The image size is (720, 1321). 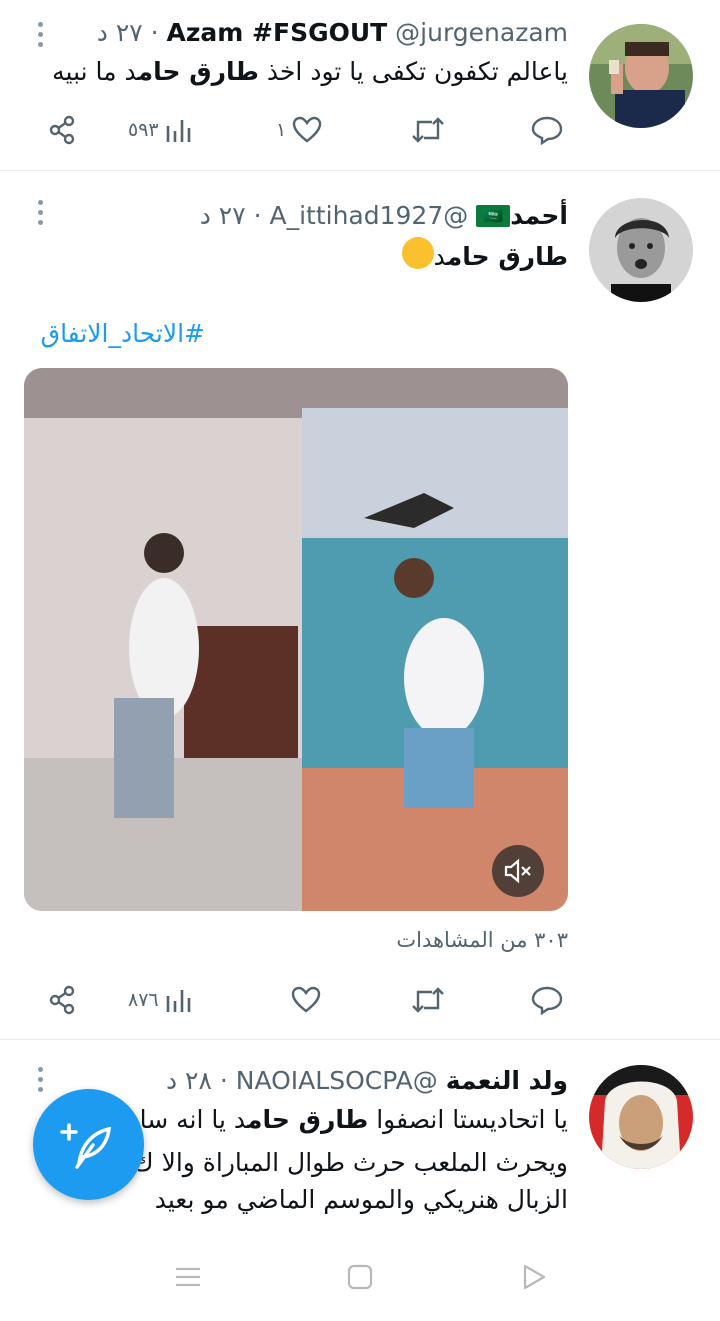 I want to click on like-button: ١, so click(x=299, y=130).